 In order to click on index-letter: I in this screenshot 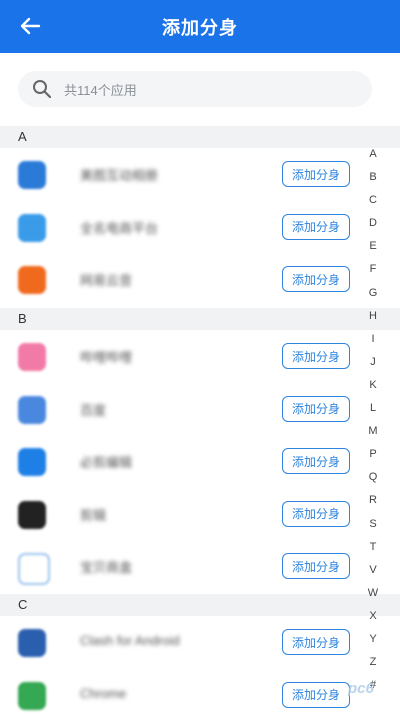, I will do `click(373, 339)`.